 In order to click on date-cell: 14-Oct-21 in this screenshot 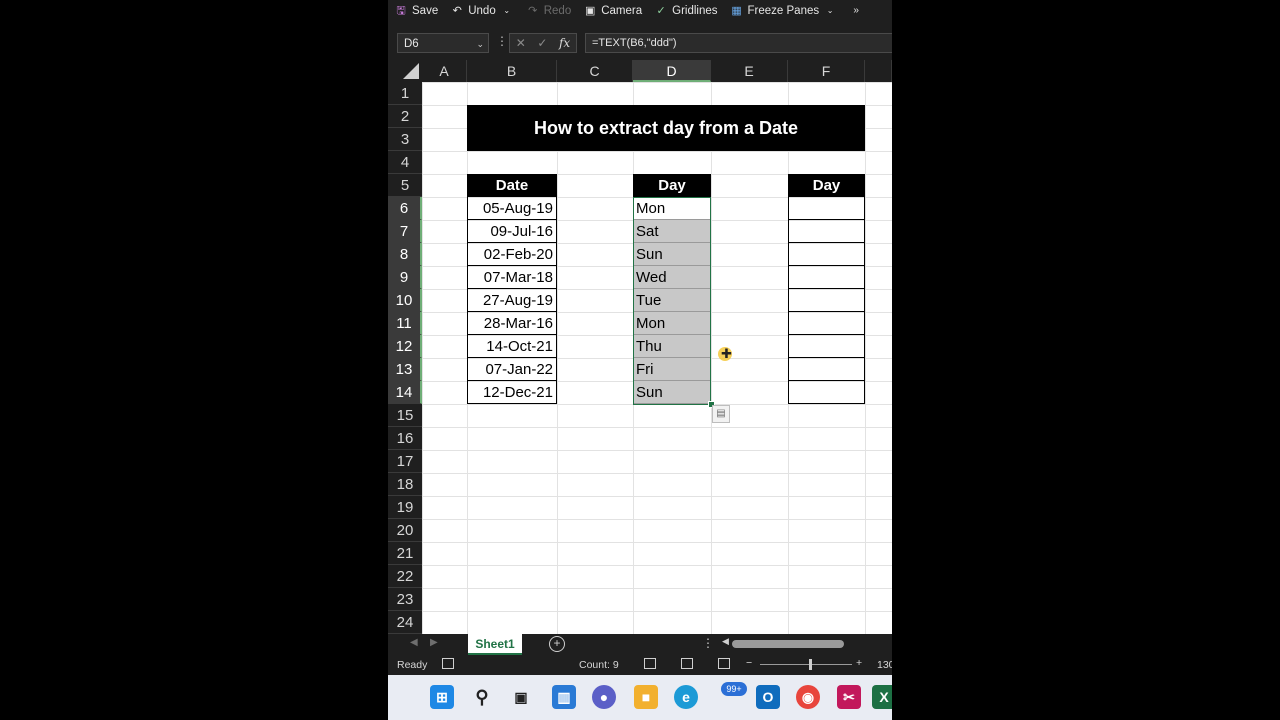, I will do `click(512, 346)`.